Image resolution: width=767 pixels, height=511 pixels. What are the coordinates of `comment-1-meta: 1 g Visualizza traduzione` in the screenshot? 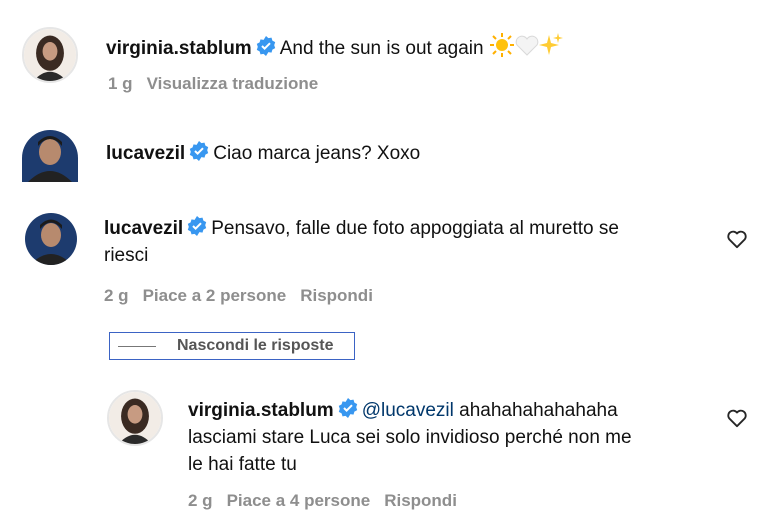 It's located at (220, 84).